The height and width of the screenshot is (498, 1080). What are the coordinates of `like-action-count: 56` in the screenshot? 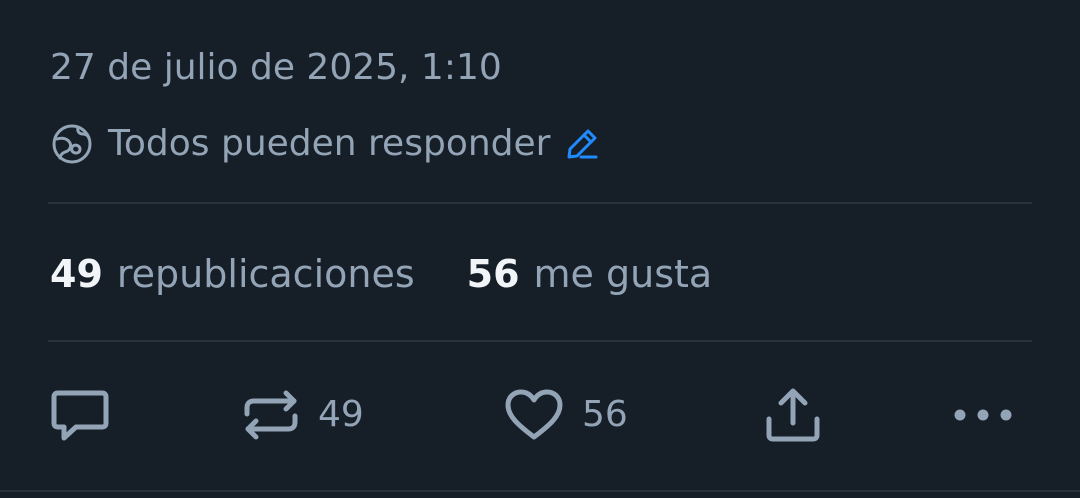 It's located at (605, 414).